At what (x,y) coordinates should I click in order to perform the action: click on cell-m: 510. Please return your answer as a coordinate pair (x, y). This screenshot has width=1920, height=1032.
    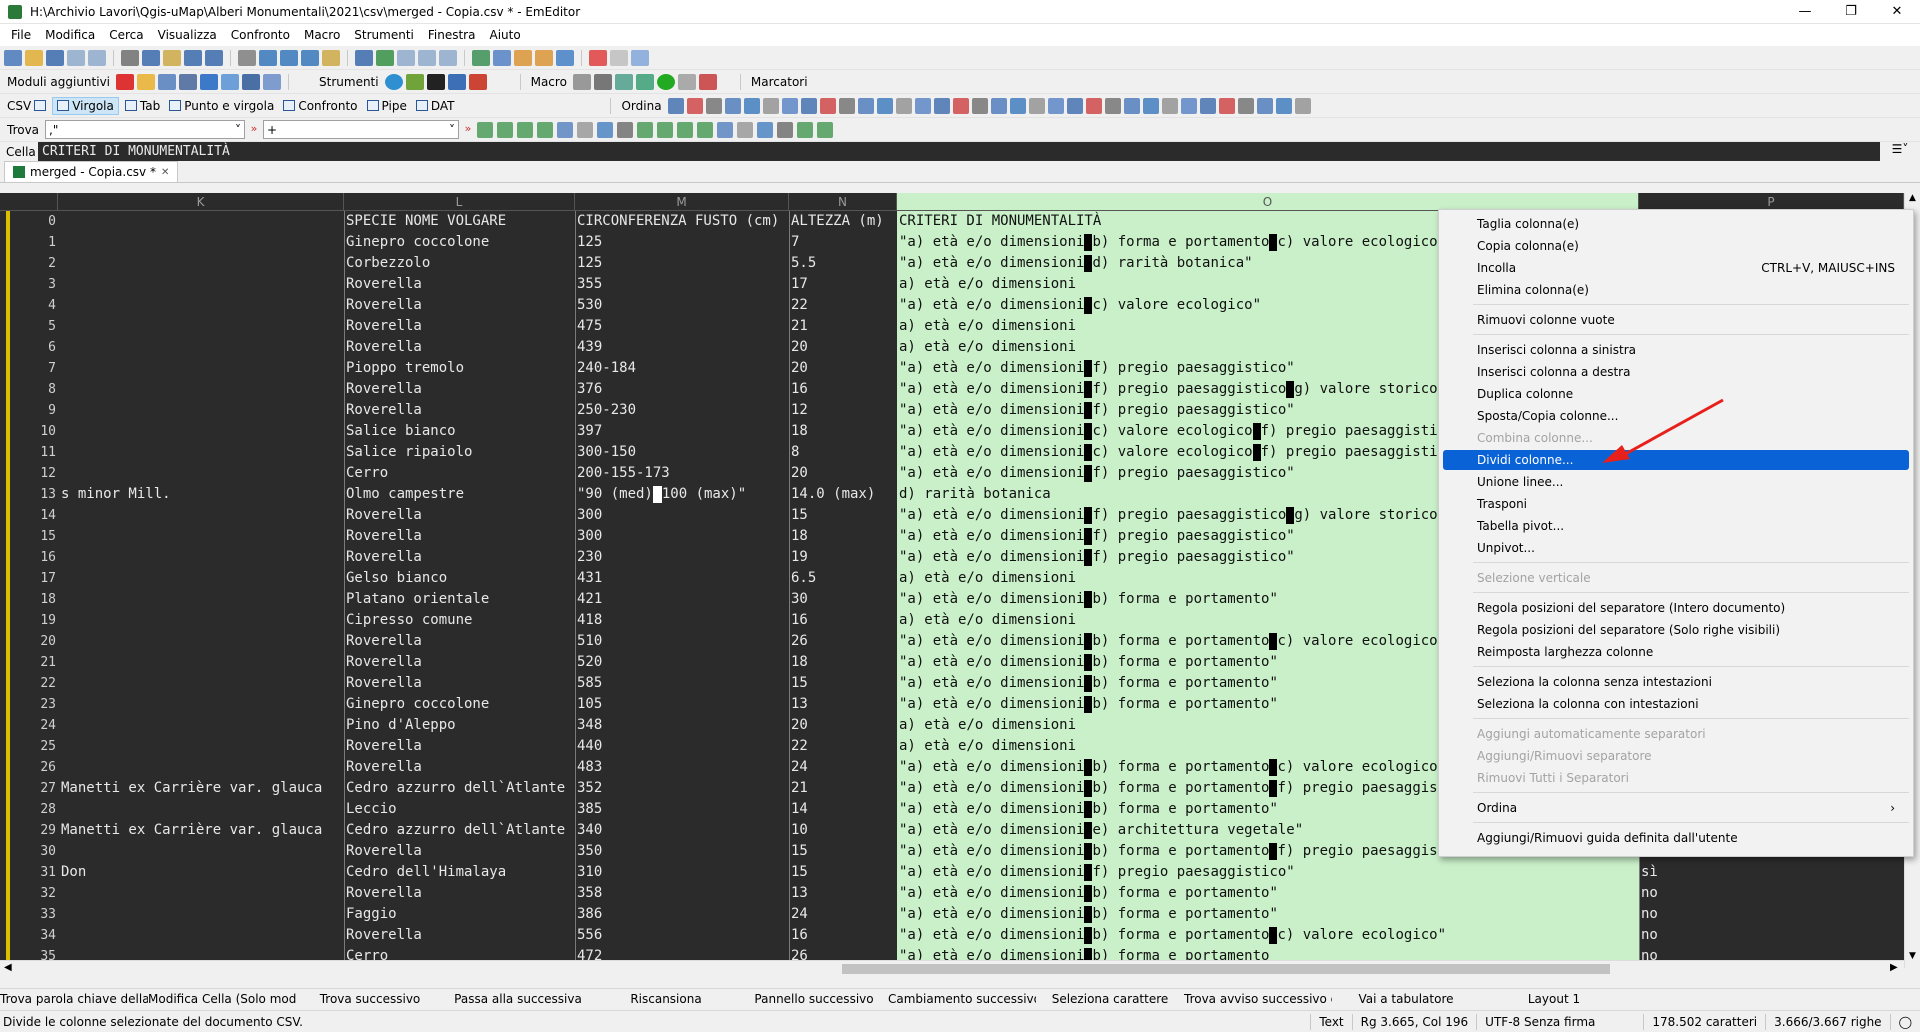
    Looking at the image, I should click on (682, 641).